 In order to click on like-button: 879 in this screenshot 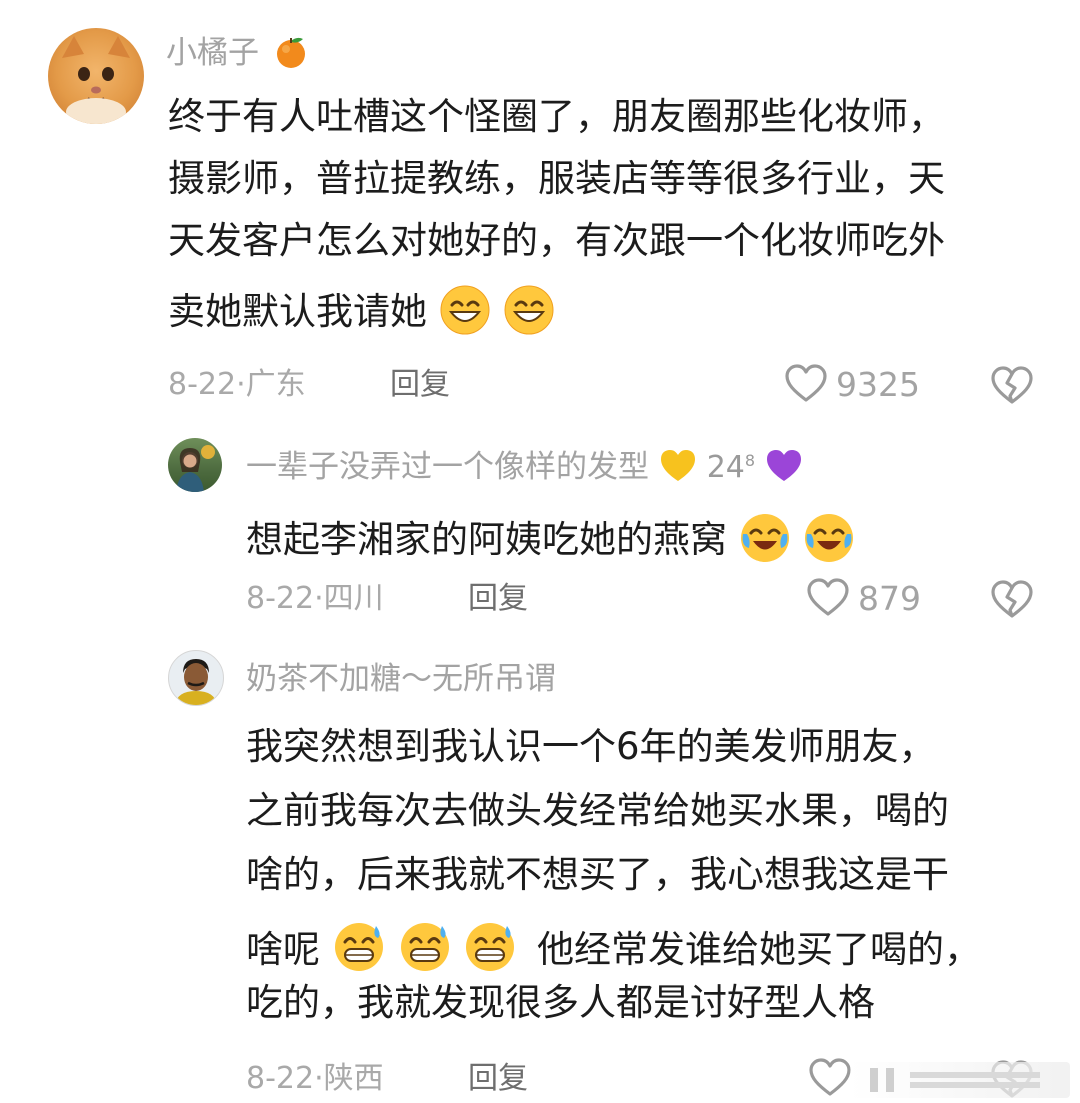, I will do `click(863, 598)`.